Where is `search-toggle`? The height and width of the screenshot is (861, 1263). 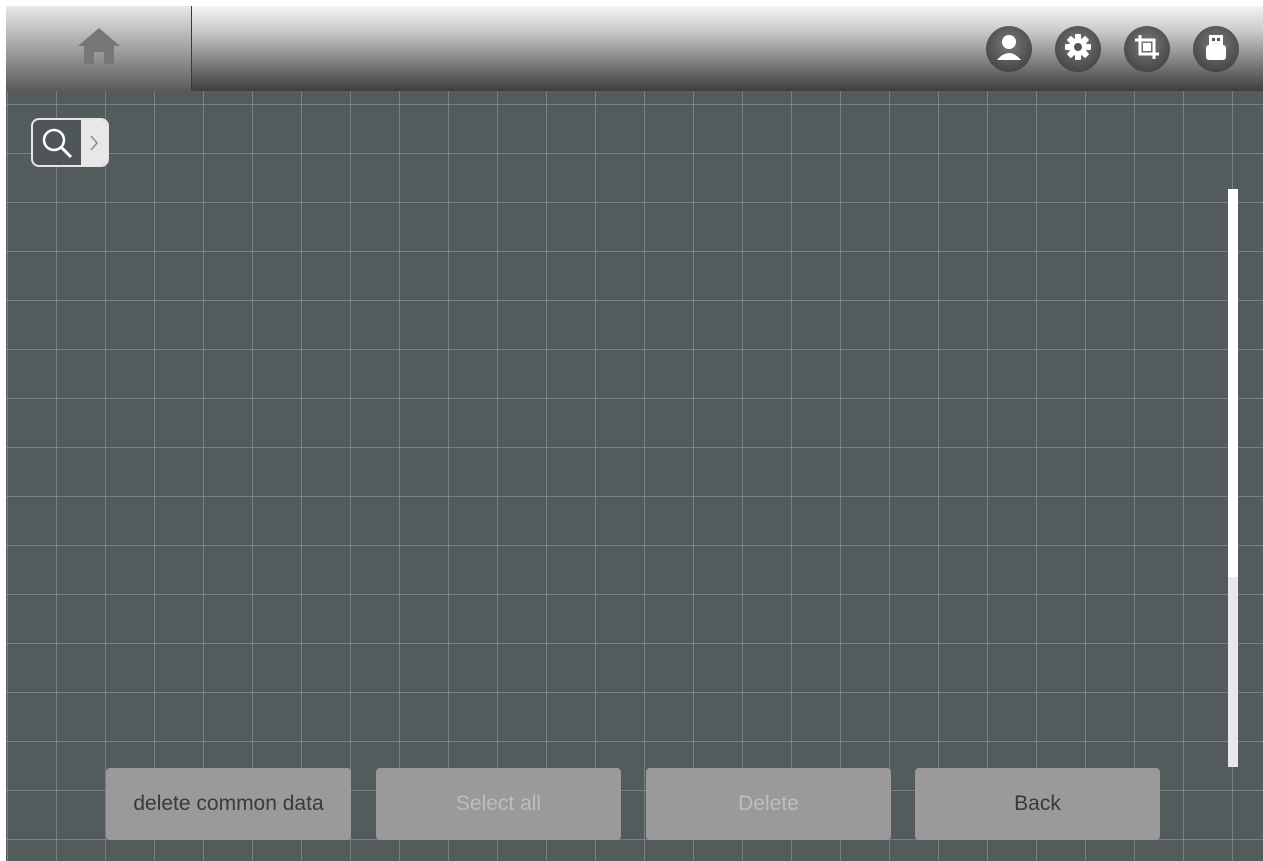 search-toggle is located at coordinates (70, 142).